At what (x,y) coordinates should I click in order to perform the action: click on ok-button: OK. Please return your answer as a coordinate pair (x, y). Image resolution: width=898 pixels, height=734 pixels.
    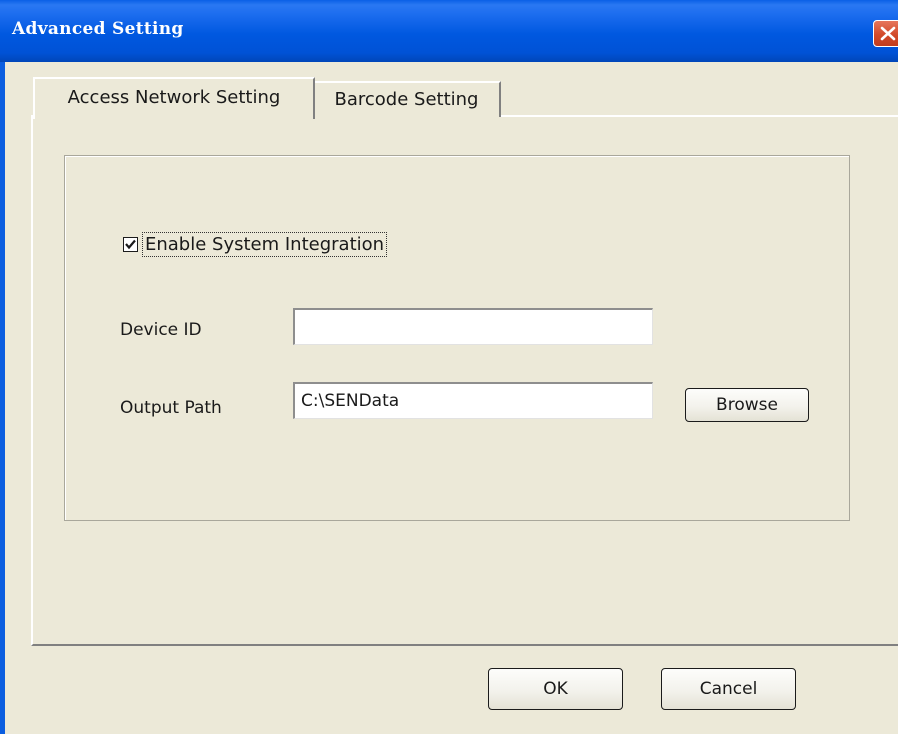
    Looking at the image, I should click on (555, 689).